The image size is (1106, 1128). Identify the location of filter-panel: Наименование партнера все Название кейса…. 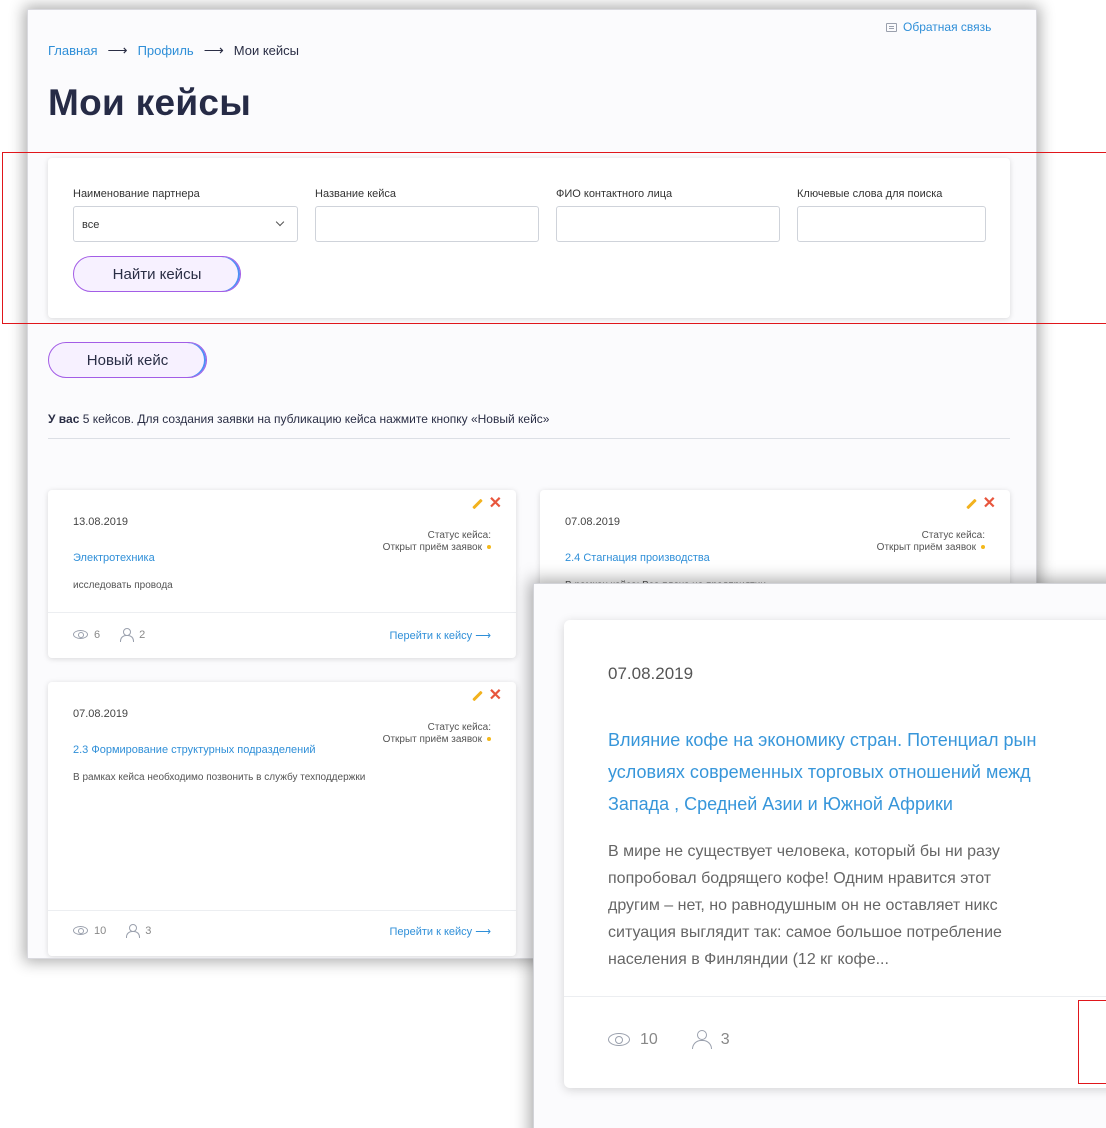
(529, 238).